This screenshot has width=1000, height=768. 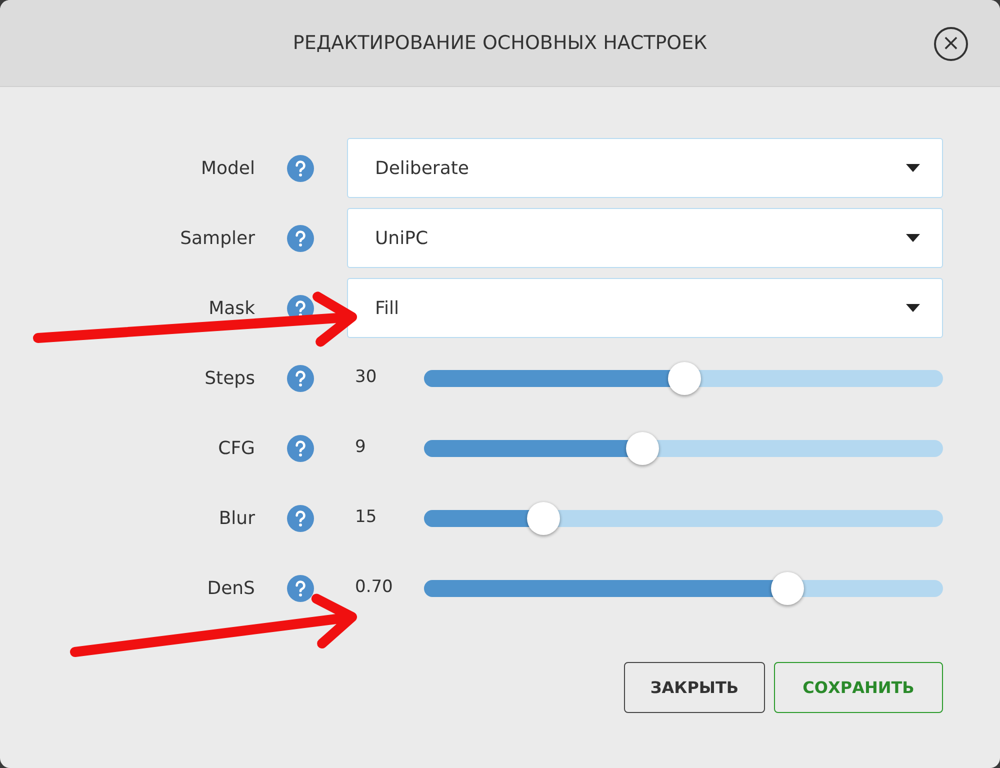 I want to click on setting-label: Mask, so click(x=231, y=308).